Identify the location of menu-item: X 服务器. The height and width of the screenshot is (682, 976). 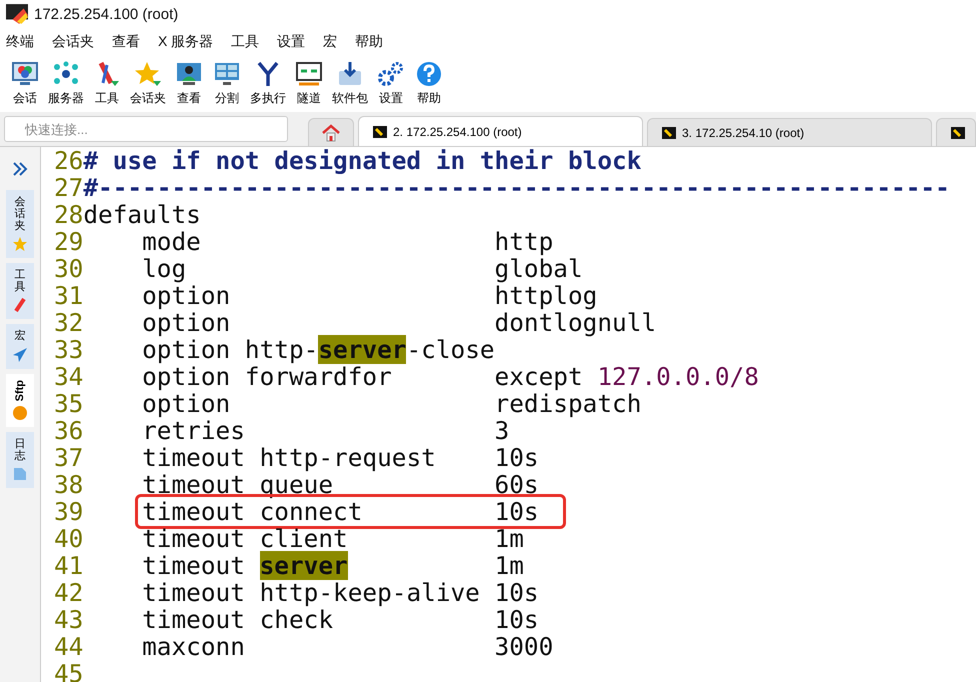
(186, 42).